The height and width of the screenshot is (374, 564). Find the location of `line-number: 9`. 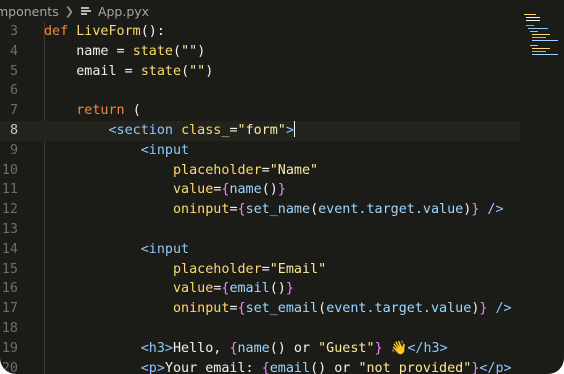

line-number: 9 is located at coordinates (13, 150).